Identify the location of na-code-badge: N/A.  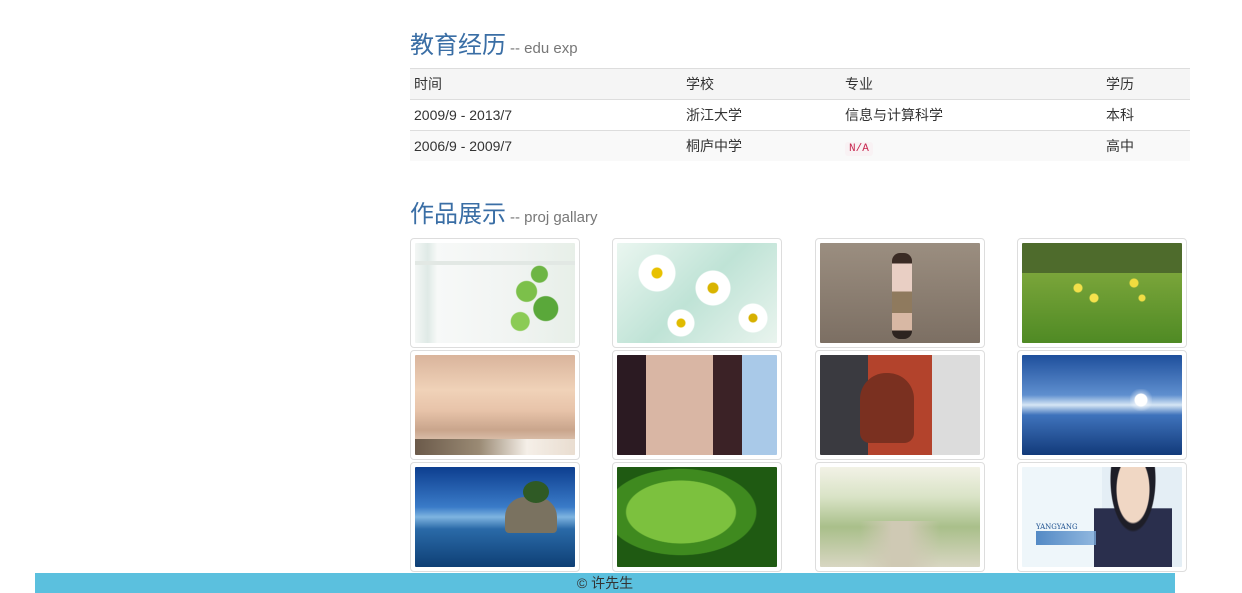
(859, 148).